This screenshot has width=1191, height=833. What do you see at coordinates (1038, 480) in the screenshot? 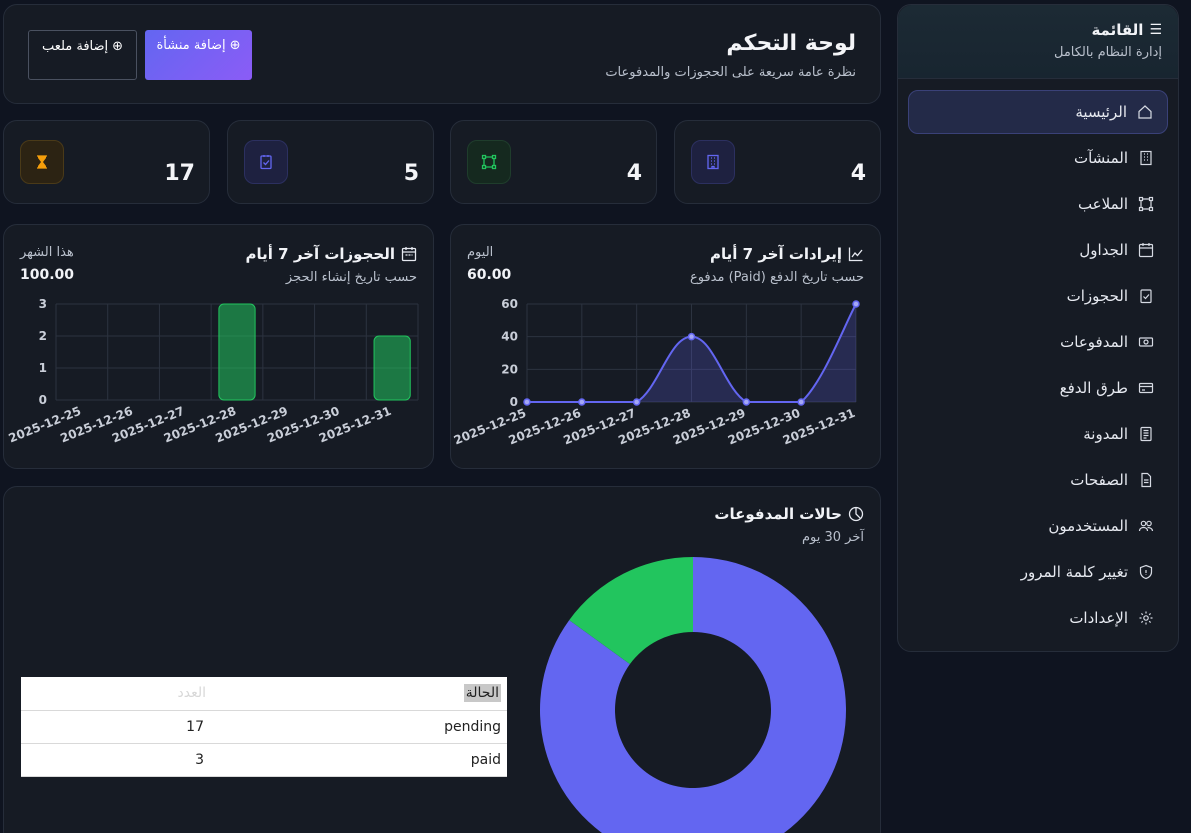
I see `sidebar-item: الصفحات` at bounding box center [1038, 480].